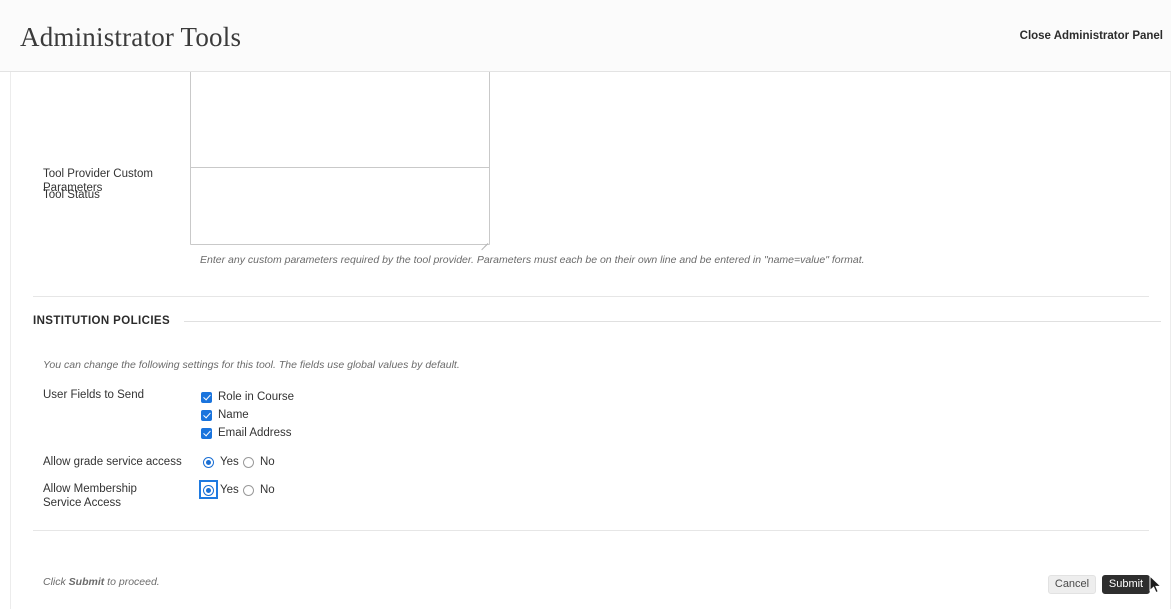  What do you see at coordinates (340, 122) in the screenshot?
I see `description-textarea` at bounding box center [340, 122].